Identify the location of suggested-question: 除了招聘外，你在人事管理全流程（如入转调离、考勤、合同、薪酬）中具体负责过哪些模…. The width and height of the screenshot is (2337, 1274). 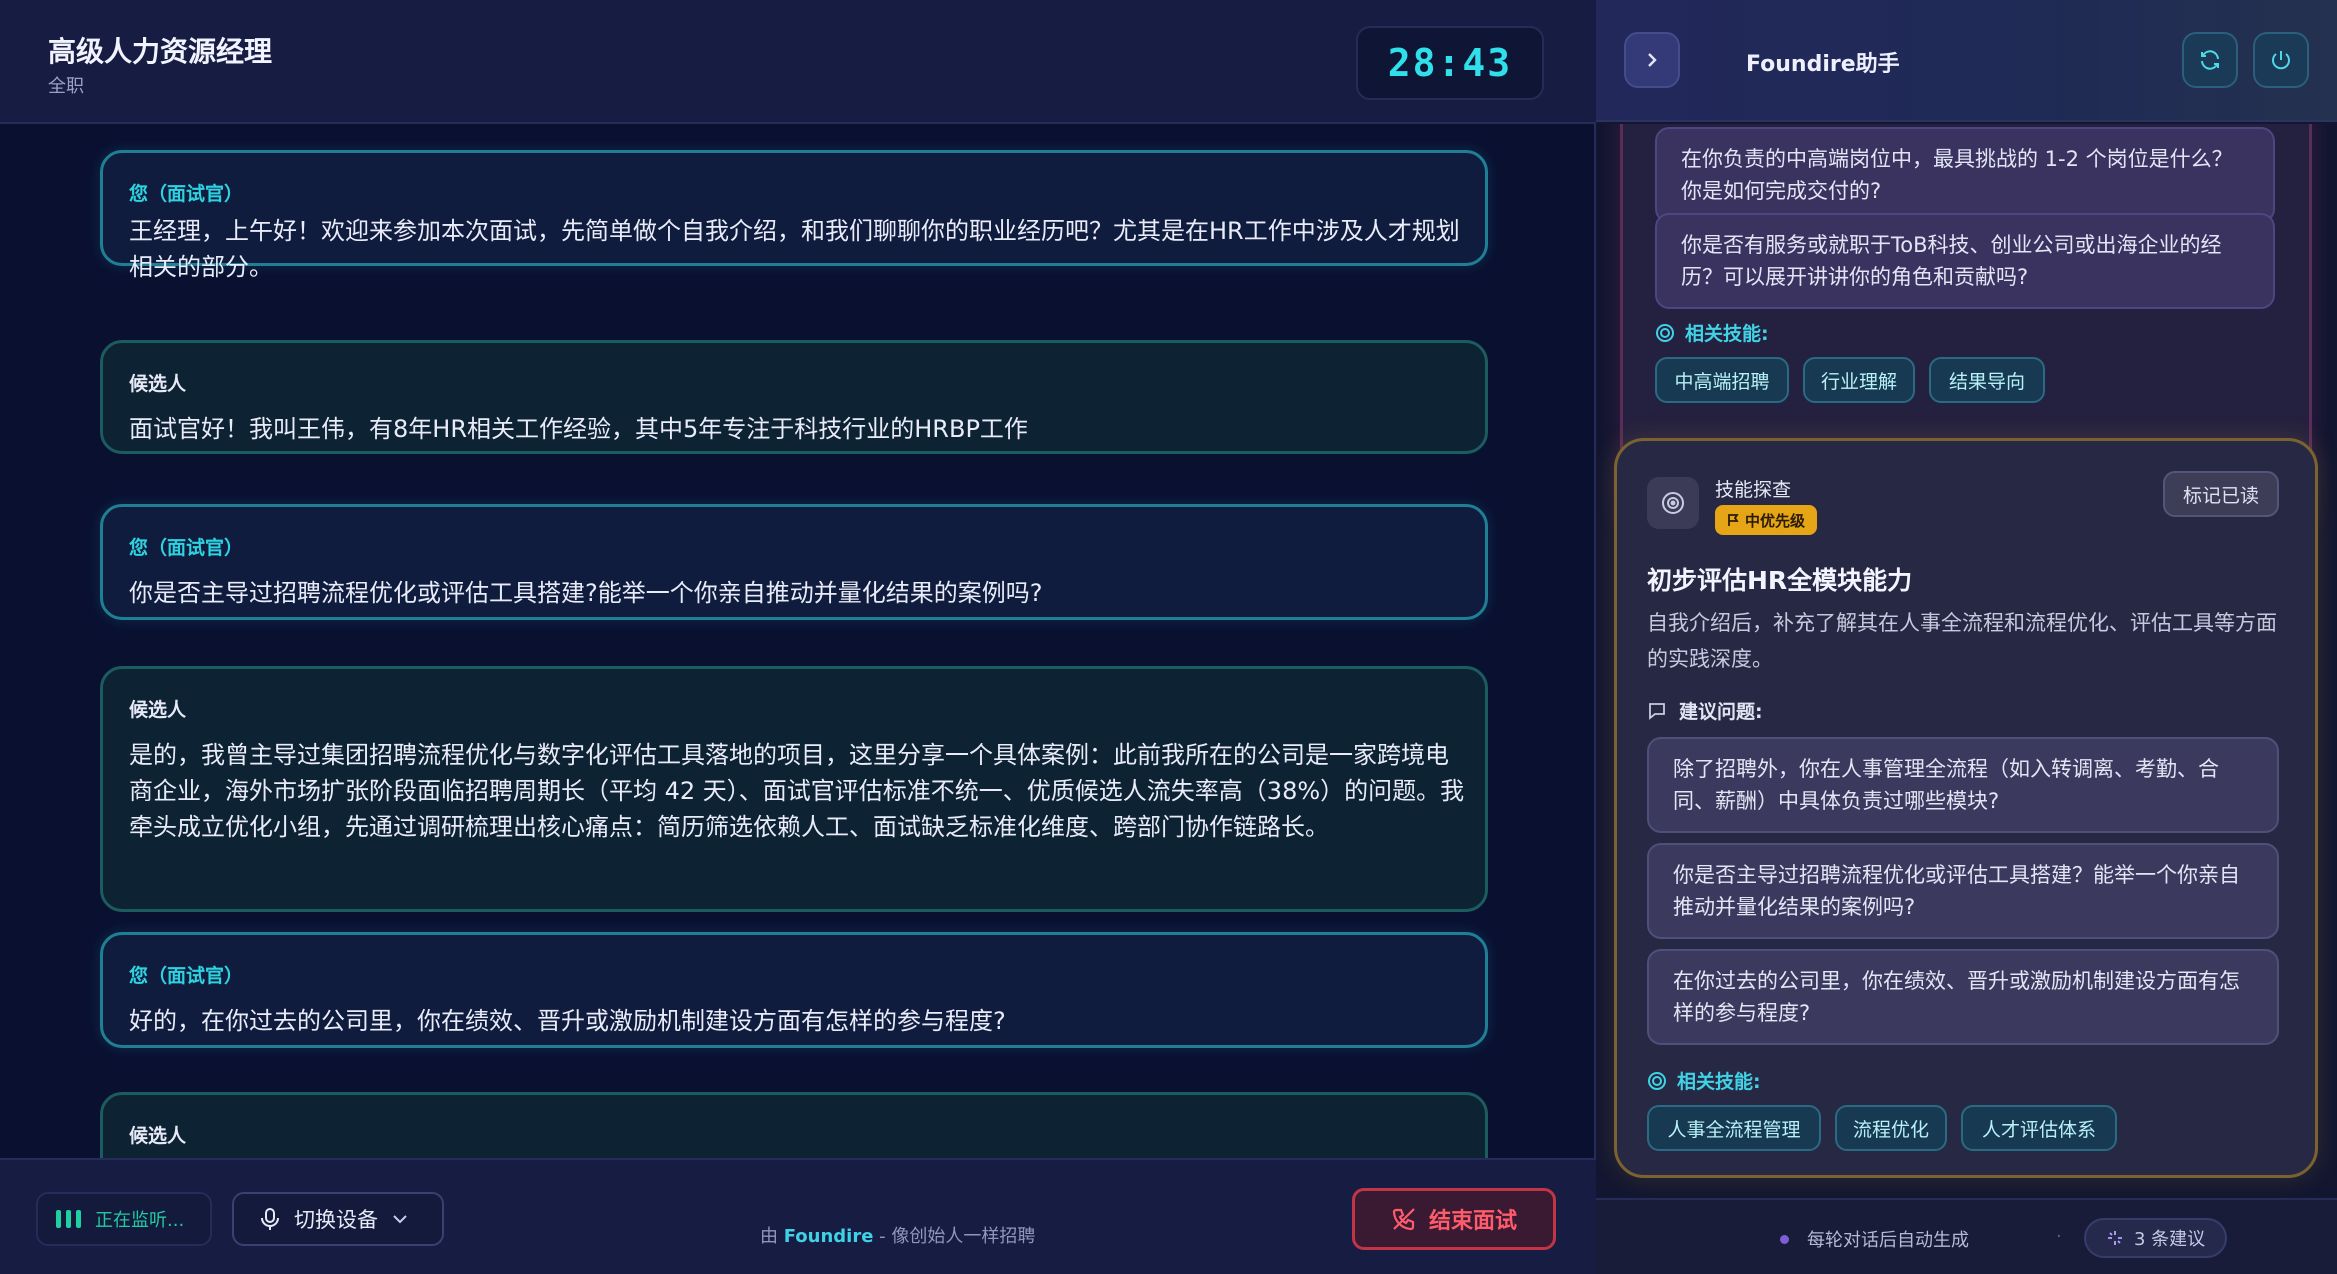
(1963, 785).